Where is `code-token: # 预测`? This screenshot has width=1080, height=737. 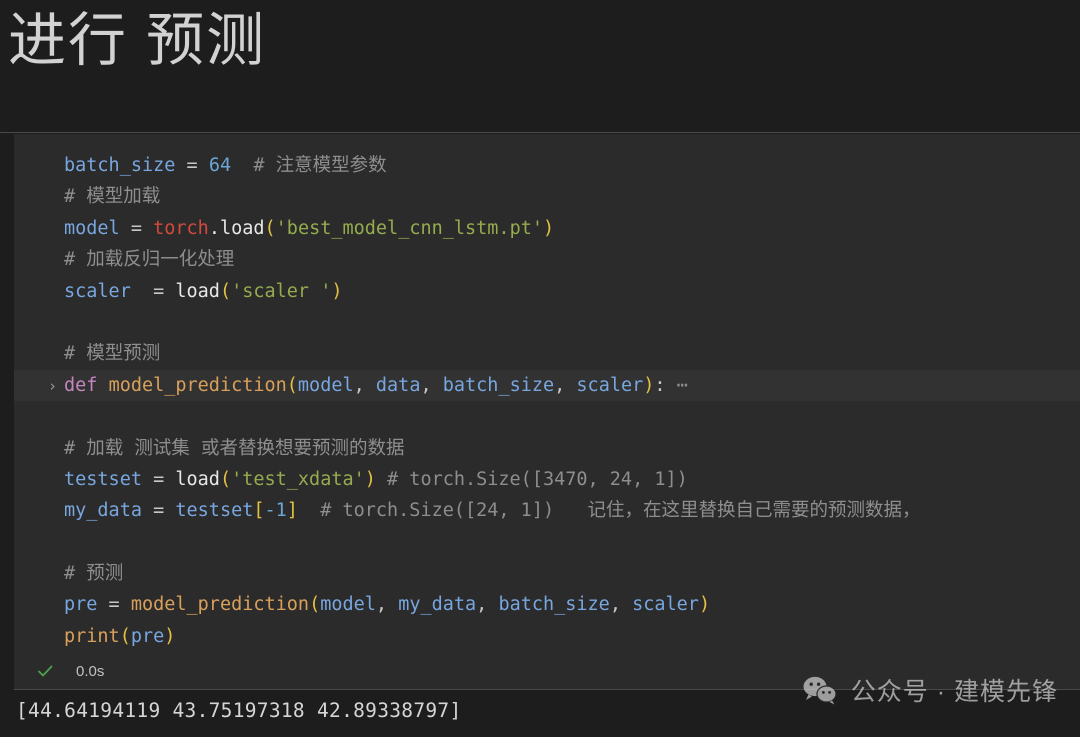 code-token: # 预测 is located at coordinates (94, 574).